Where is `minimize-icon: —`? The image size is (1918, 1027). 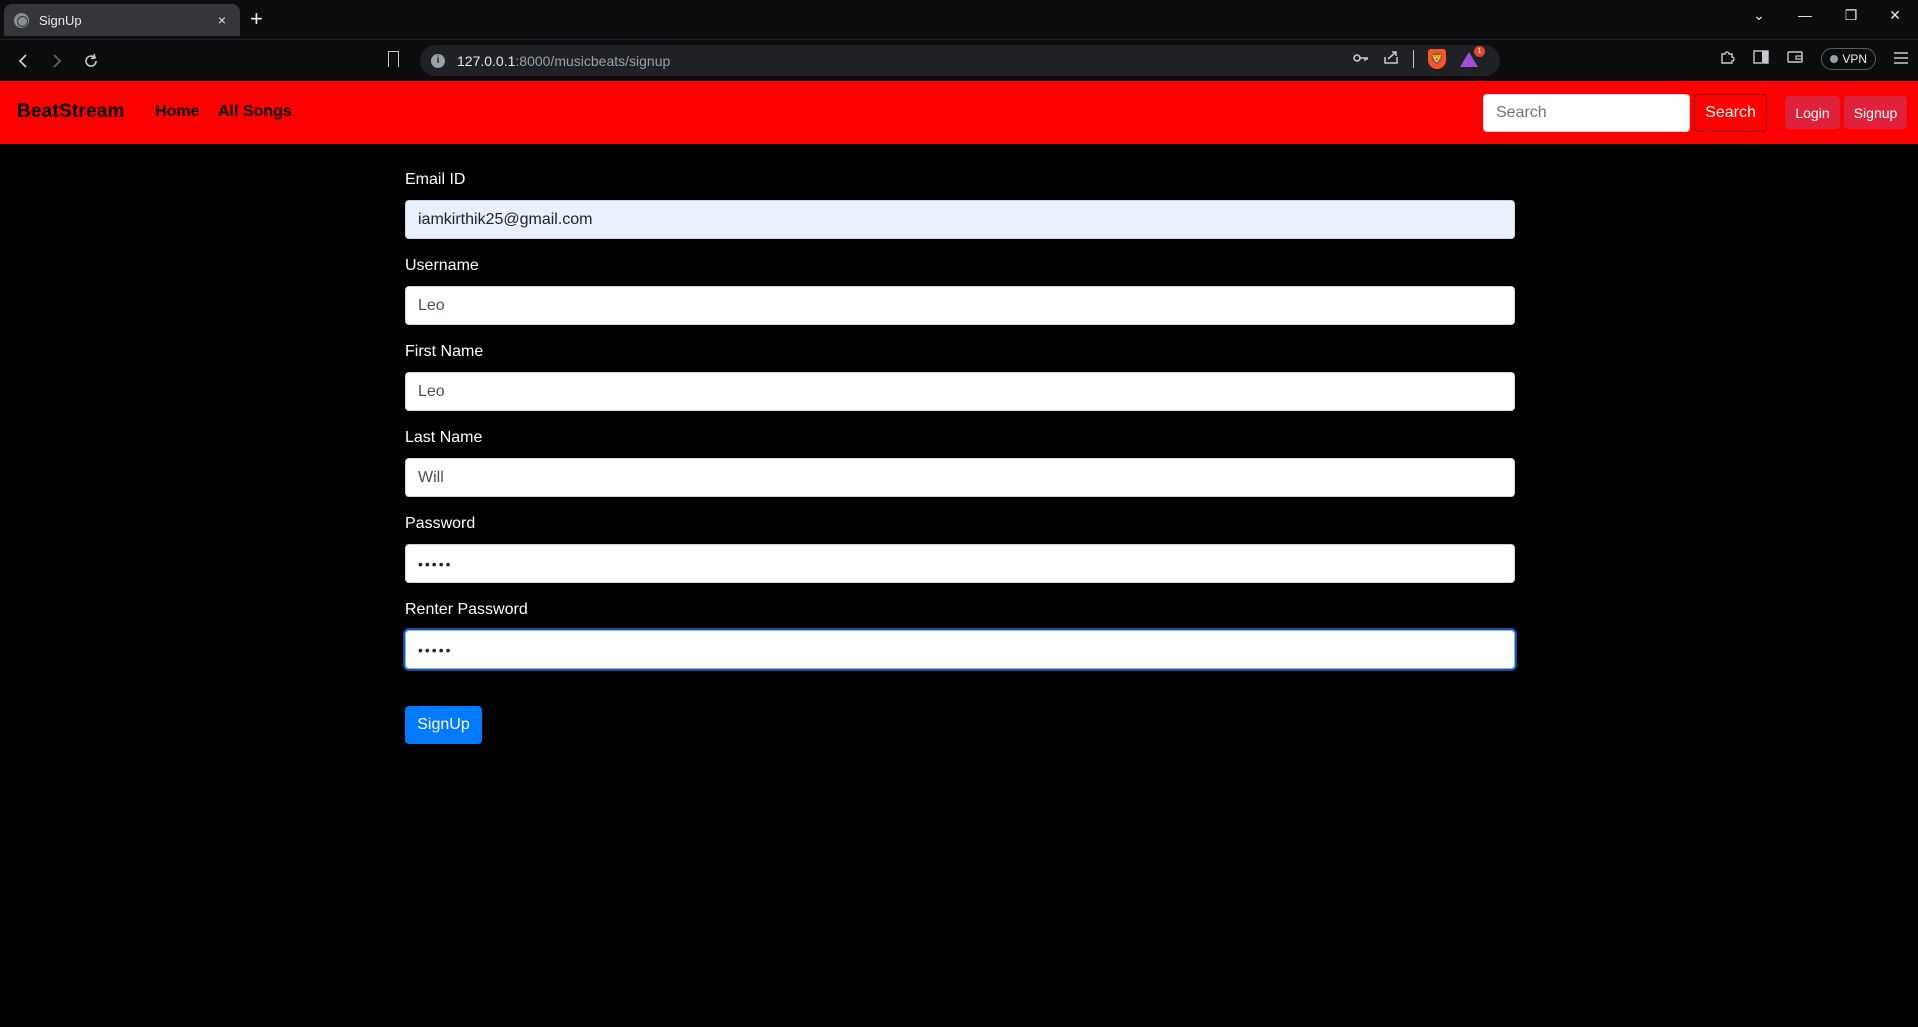 minimize-icon: — is located at coordinates (1805, 15).